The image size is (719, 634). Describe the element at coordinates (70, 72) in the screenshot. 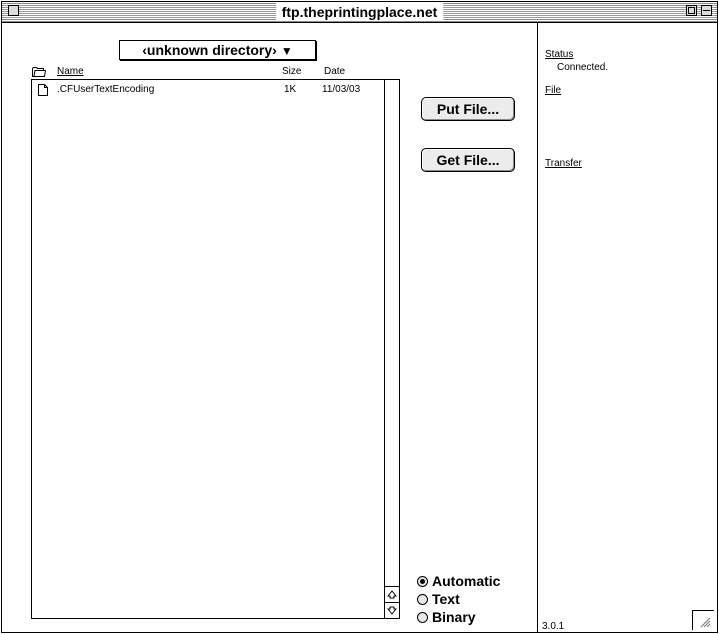

I see `column-header-name: Name` at that location.